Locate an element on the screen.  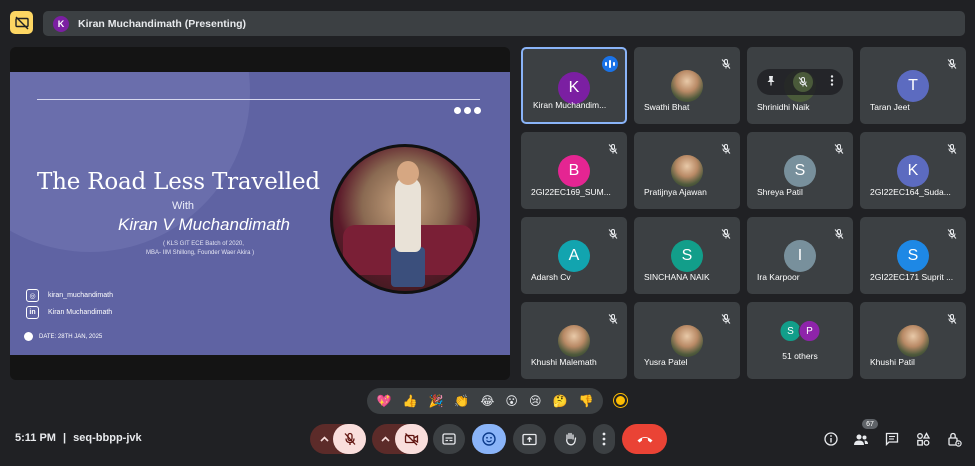
participant-tile: T Taran Jeet is located at coordinates (913, 85).